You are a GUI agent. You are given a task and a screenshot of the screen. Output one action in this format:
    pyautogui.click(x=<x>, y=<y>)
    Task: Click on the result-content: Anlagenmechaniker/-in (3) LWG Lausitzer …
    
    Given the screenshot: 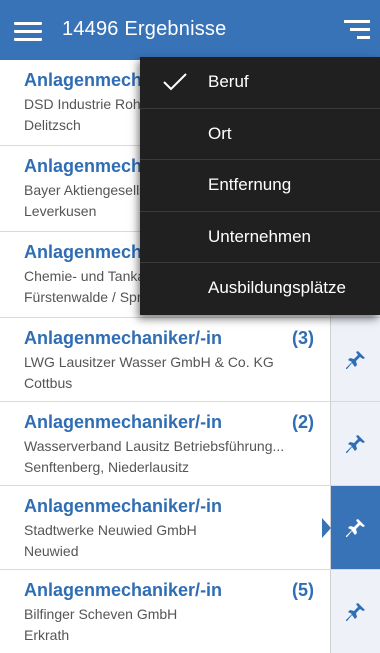 What is the action you would take?
    pyautogui.click(x=165, y=359)
    